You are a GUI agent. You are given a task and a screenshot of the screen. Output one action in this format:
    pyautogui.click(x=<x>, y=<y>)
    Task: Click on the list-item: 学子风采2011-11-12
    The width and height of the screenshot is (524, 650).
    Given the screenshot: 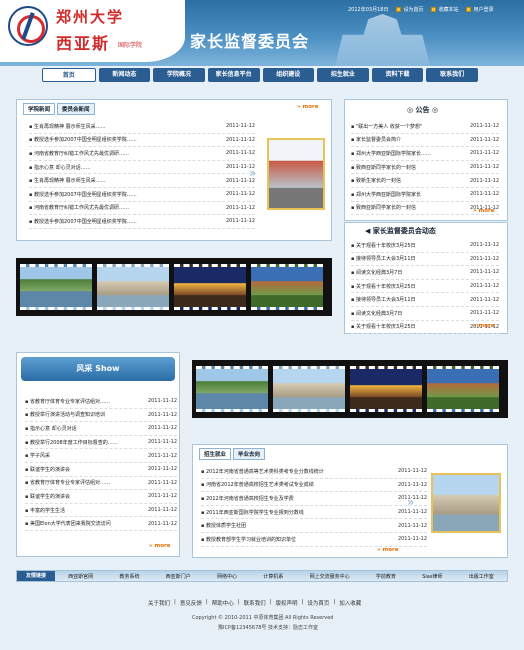 What is the action you would take?
    pyautogui.click(x=101, y=456)
    